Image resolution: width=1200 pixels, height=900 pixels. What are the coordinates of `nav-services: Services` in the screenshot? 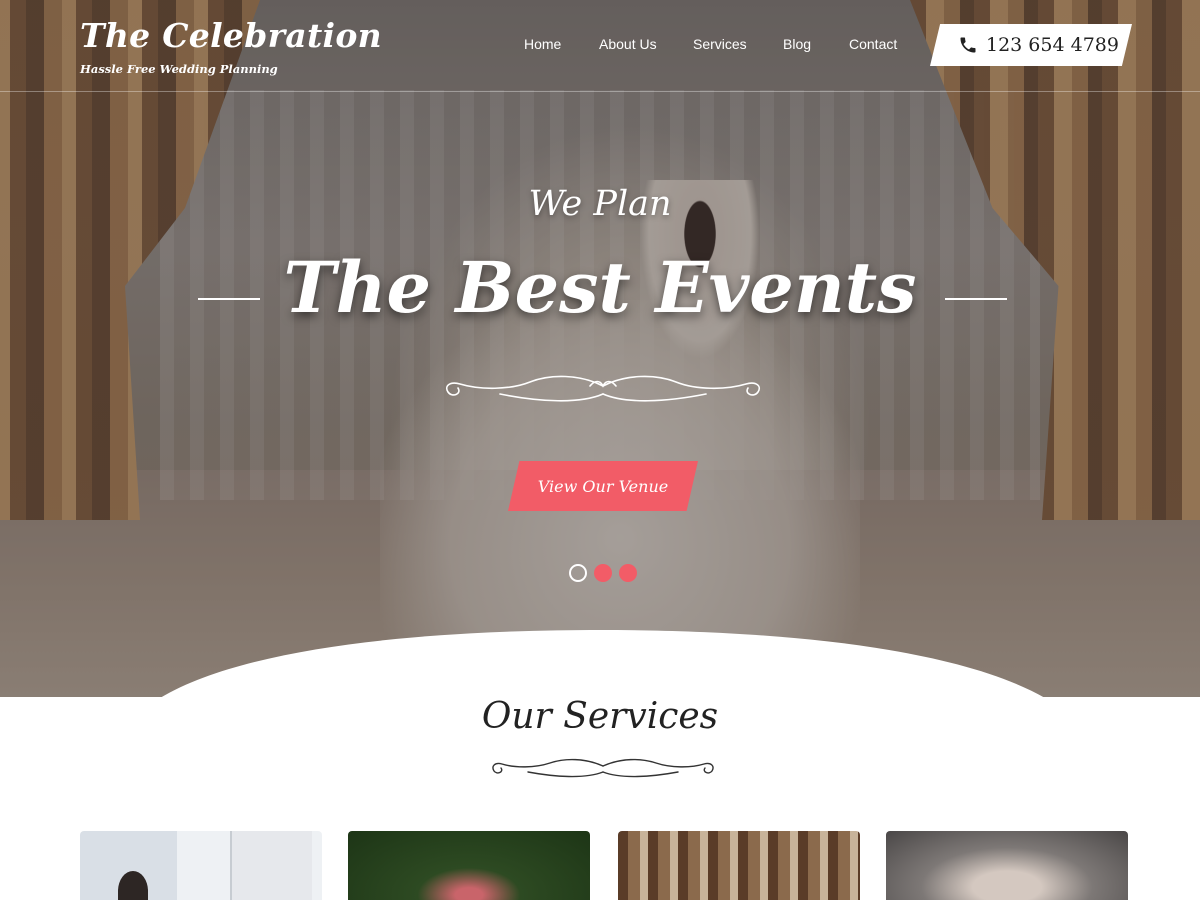 It's located at (720, 44).